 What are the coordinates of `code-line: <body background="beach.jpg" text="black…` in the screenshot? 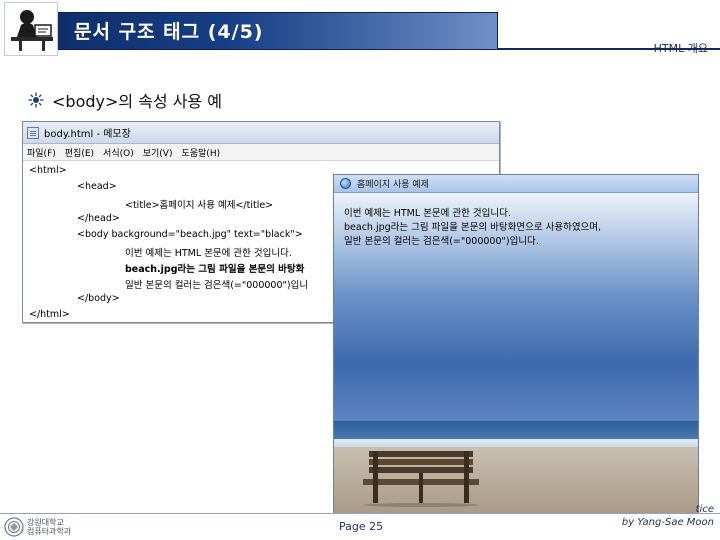 It's located at (190, 234).